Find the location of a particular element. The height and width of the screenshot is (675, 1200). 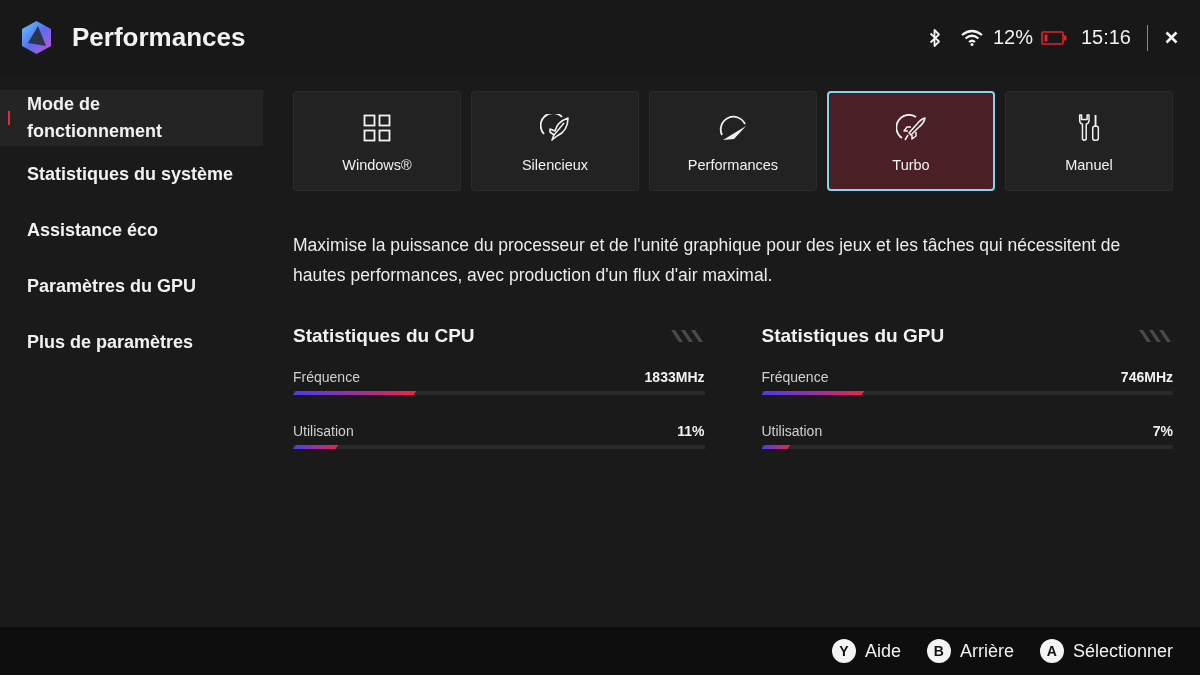

sidebar-item: Statistiques du système is located at coordinates (131, 174).